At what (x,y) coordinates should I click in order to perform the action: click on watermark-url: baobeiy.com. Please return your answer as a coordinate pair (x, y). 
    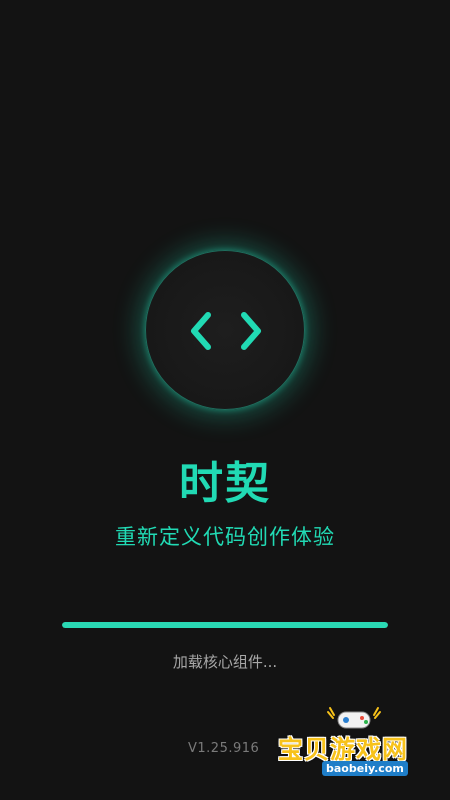
    Looking at the image, I should click on (365, 768).